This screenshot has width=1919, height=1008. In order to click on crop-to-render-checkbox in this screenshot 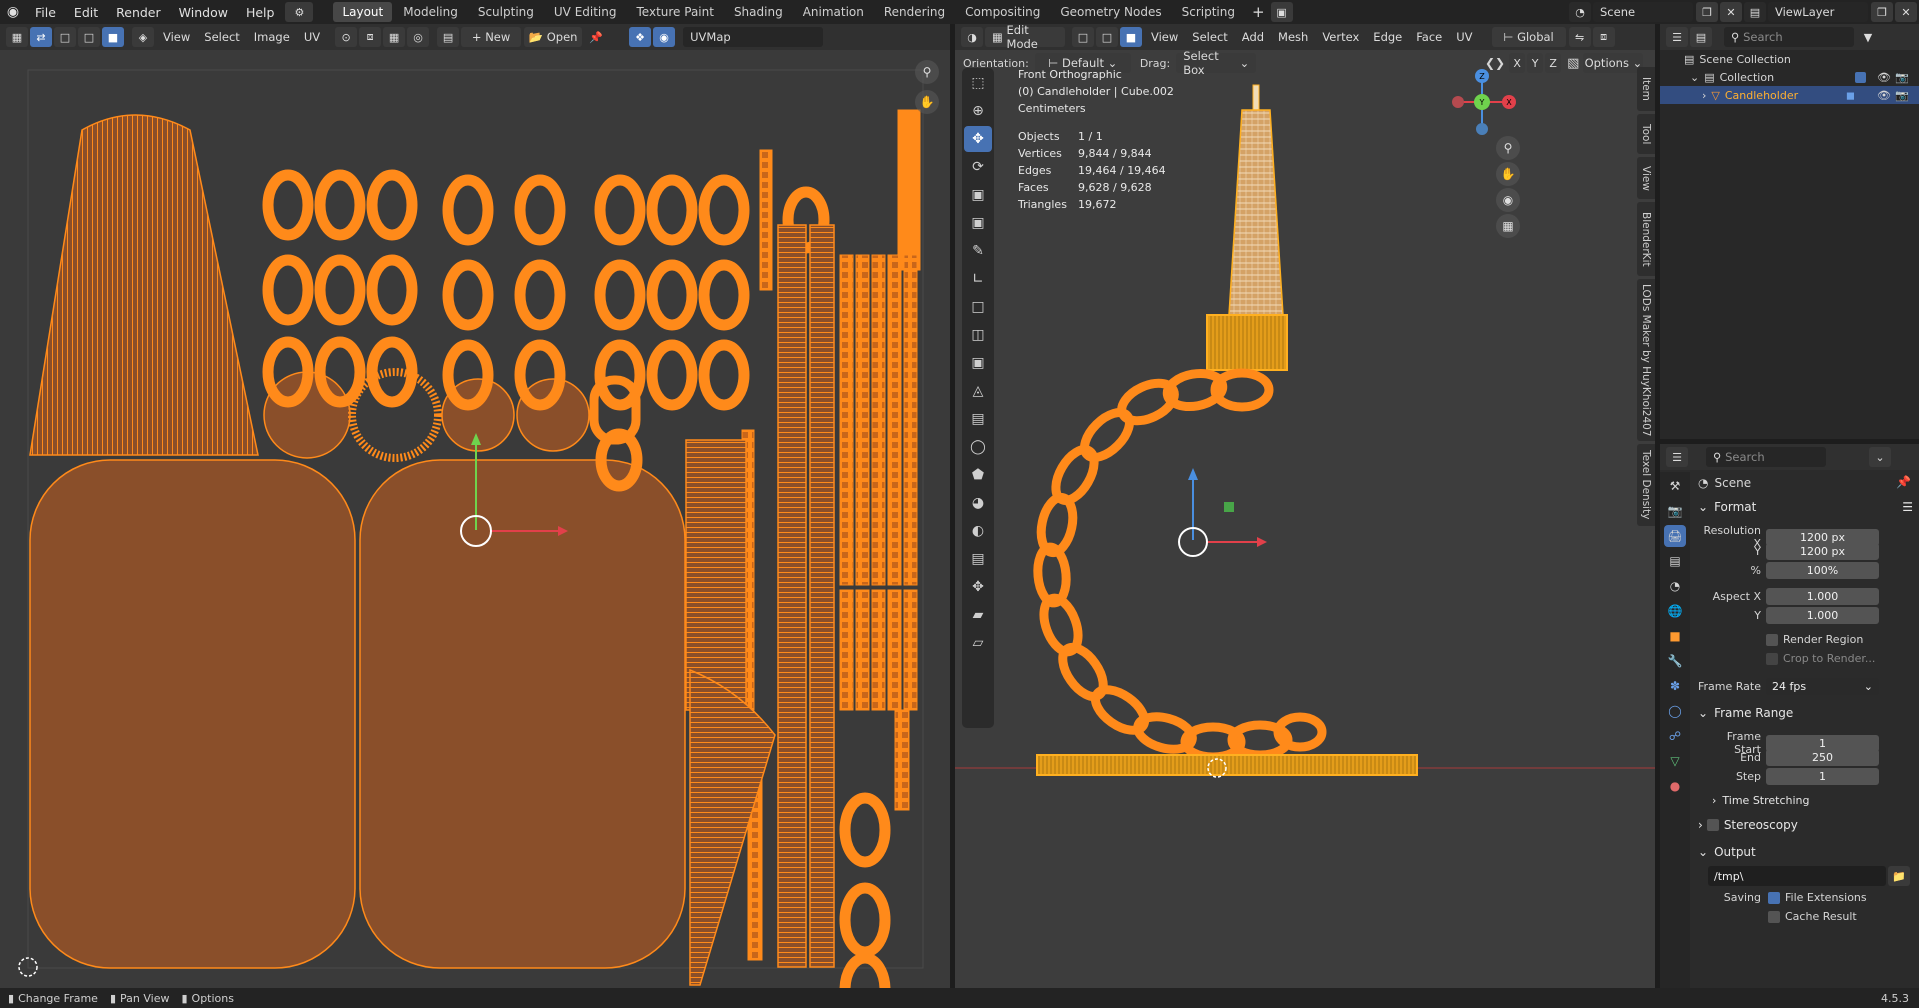, I will do `click(1772, 658)`.